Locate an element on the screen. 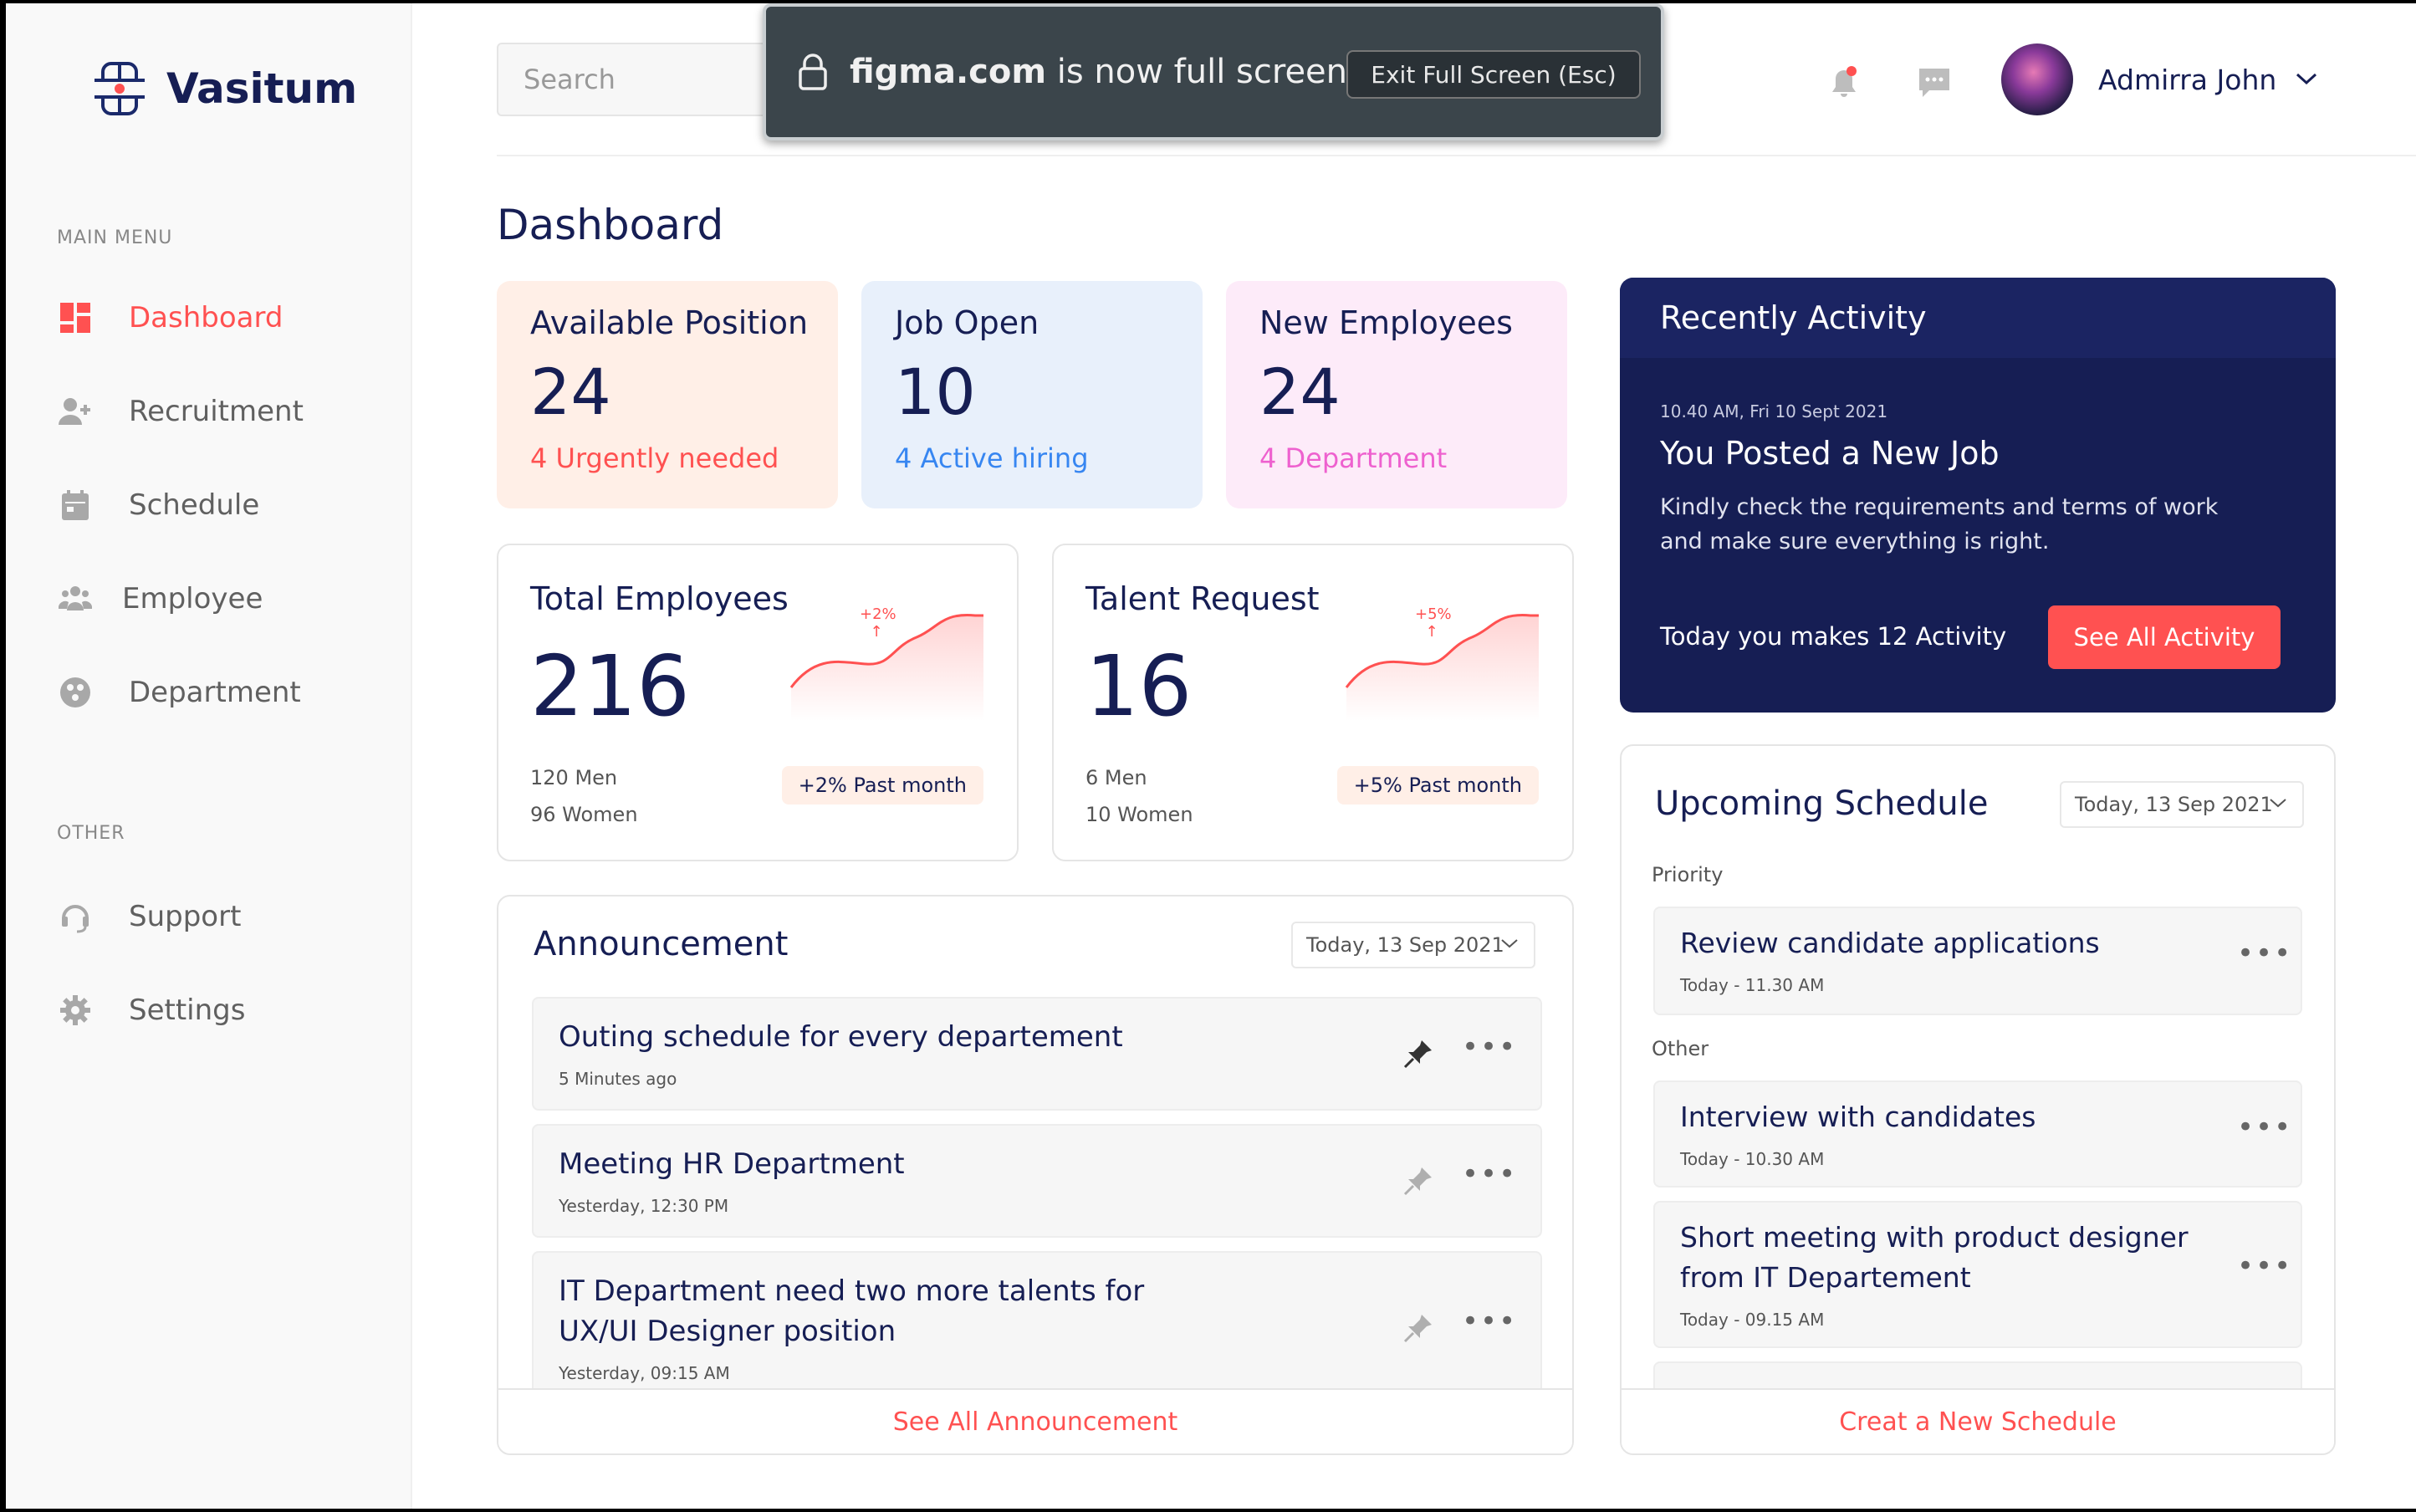  stat-subtitle: 4 Active hiring is located at coordinates (992, 458).